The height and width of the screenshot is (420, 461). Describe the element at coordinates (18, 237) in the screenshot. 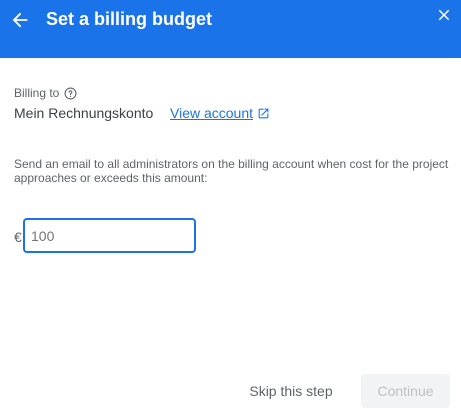

I see `currency-symbol: €` at that location.